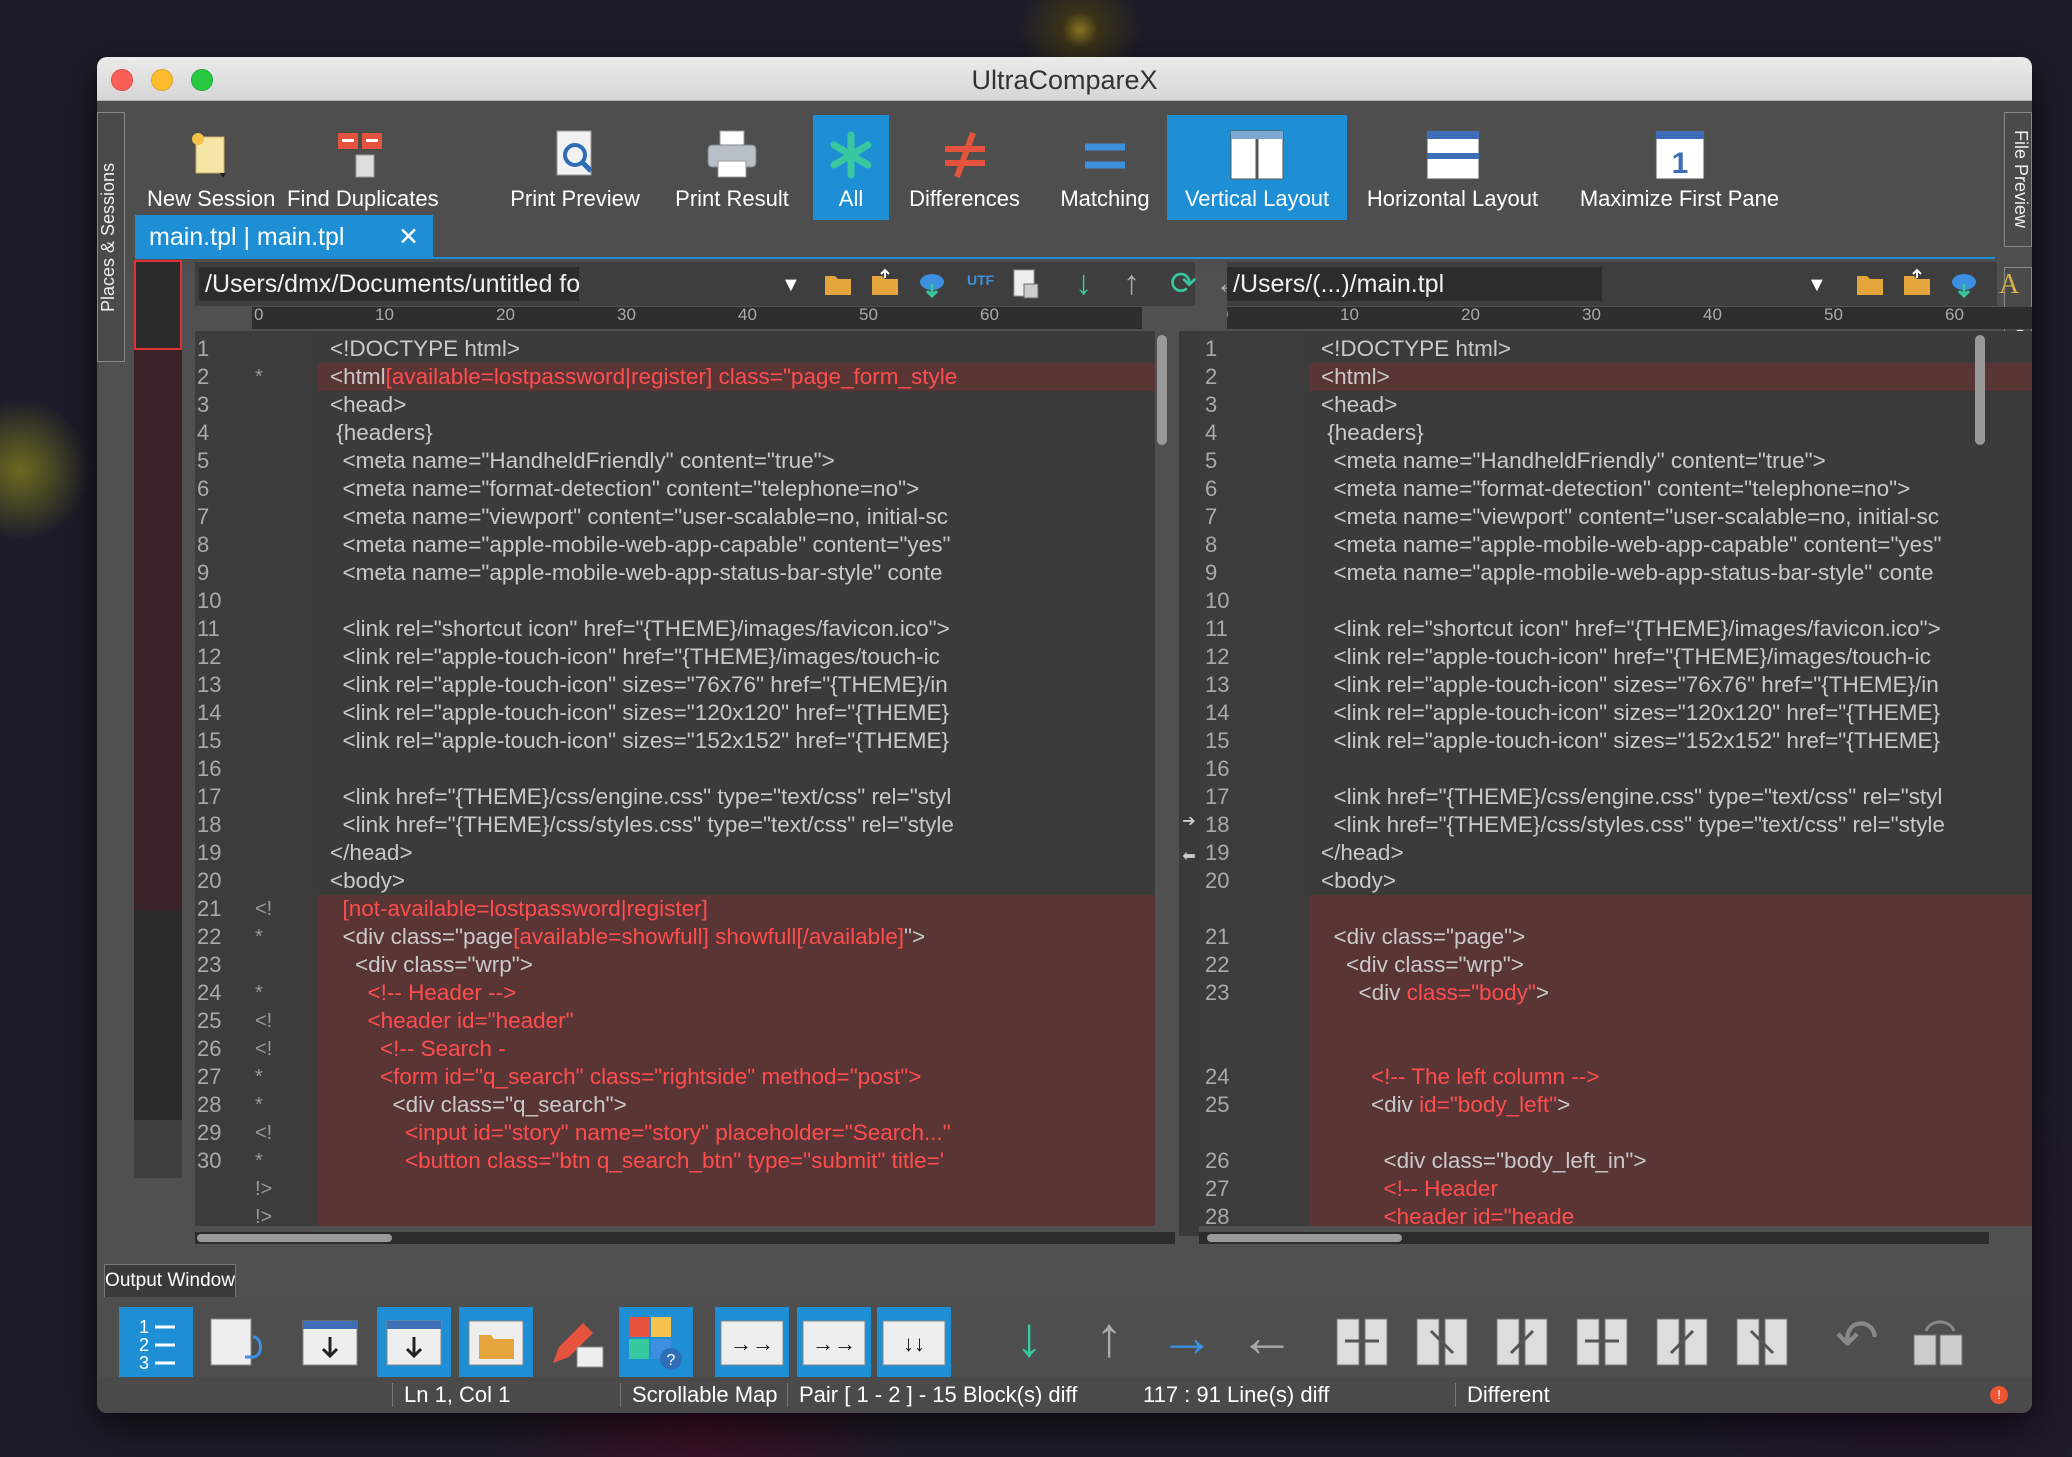 This screenshot has width=2072, height=1457. I want to click on code-line: <div class="body">, so click(1670, 993).